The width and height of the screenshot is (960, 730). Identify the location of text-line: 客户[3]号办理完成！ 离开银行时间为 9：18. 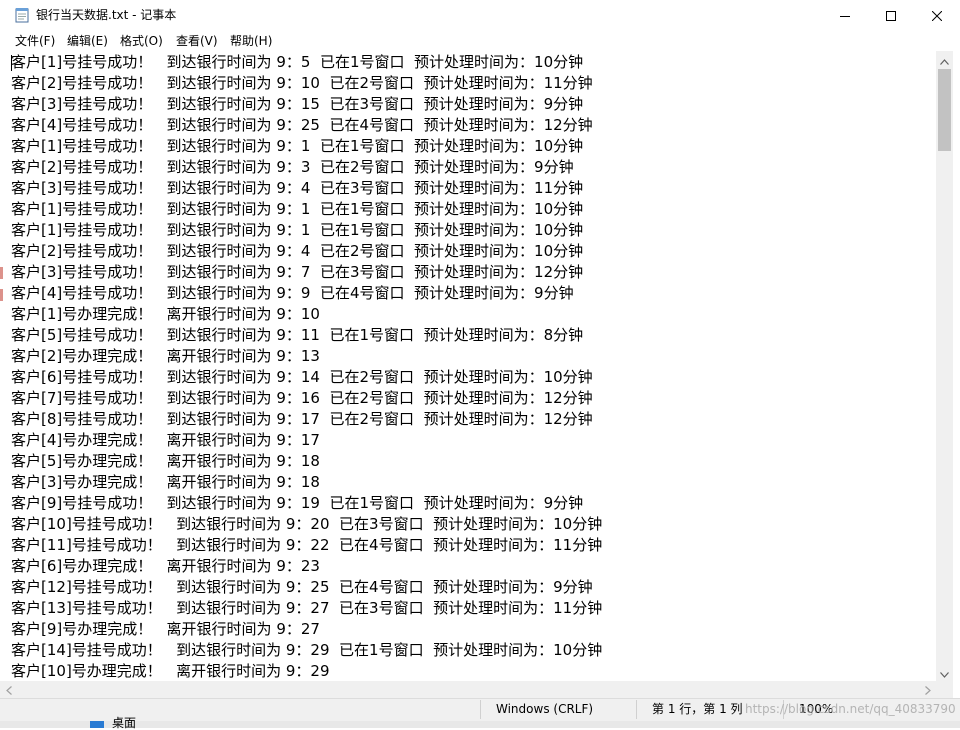
(165, 482).